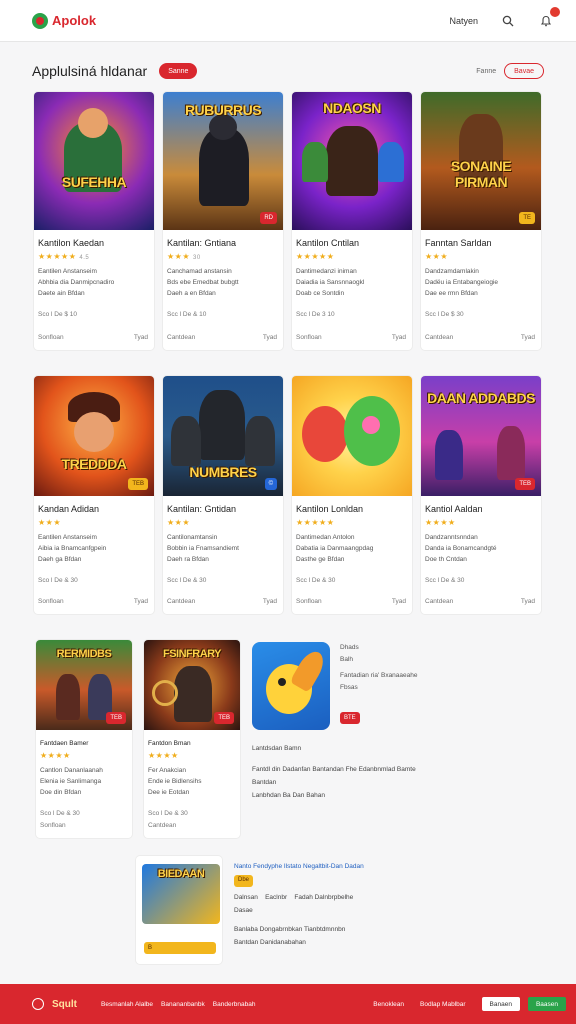 Image resolution: width=576 pixels, height=1024 pixels. Describe the element at coordinates (84, 685) in the screenshot. I see `game-thumbnail: RERMIDBS TEB` at that location.